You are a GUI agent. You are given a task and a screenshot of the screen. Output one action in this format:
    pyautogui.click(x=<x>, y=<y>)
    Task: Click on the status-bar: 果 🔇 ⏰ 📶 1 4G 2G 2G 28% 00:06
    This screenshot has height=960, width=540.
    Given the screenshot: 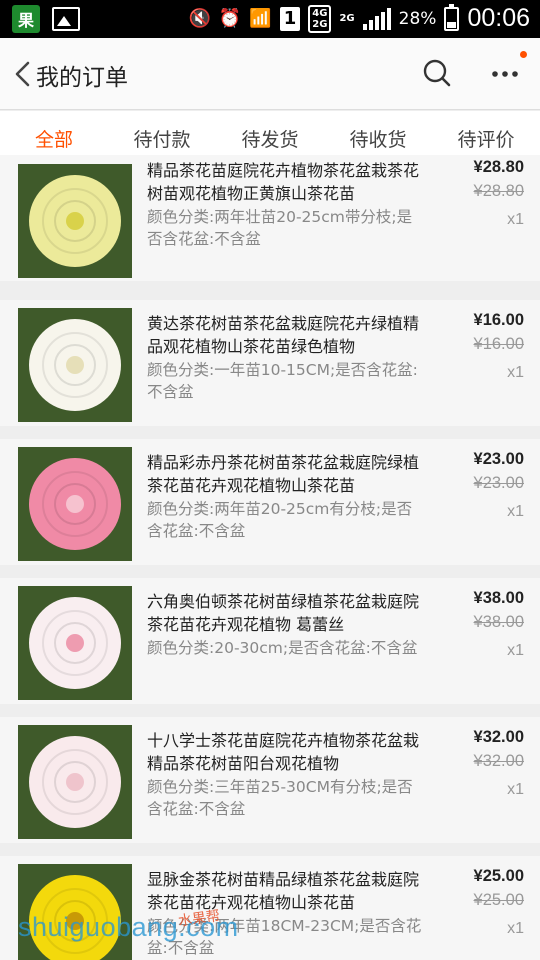 What is the action you would take?
    pyautogui.click(x=270, y=19)
    